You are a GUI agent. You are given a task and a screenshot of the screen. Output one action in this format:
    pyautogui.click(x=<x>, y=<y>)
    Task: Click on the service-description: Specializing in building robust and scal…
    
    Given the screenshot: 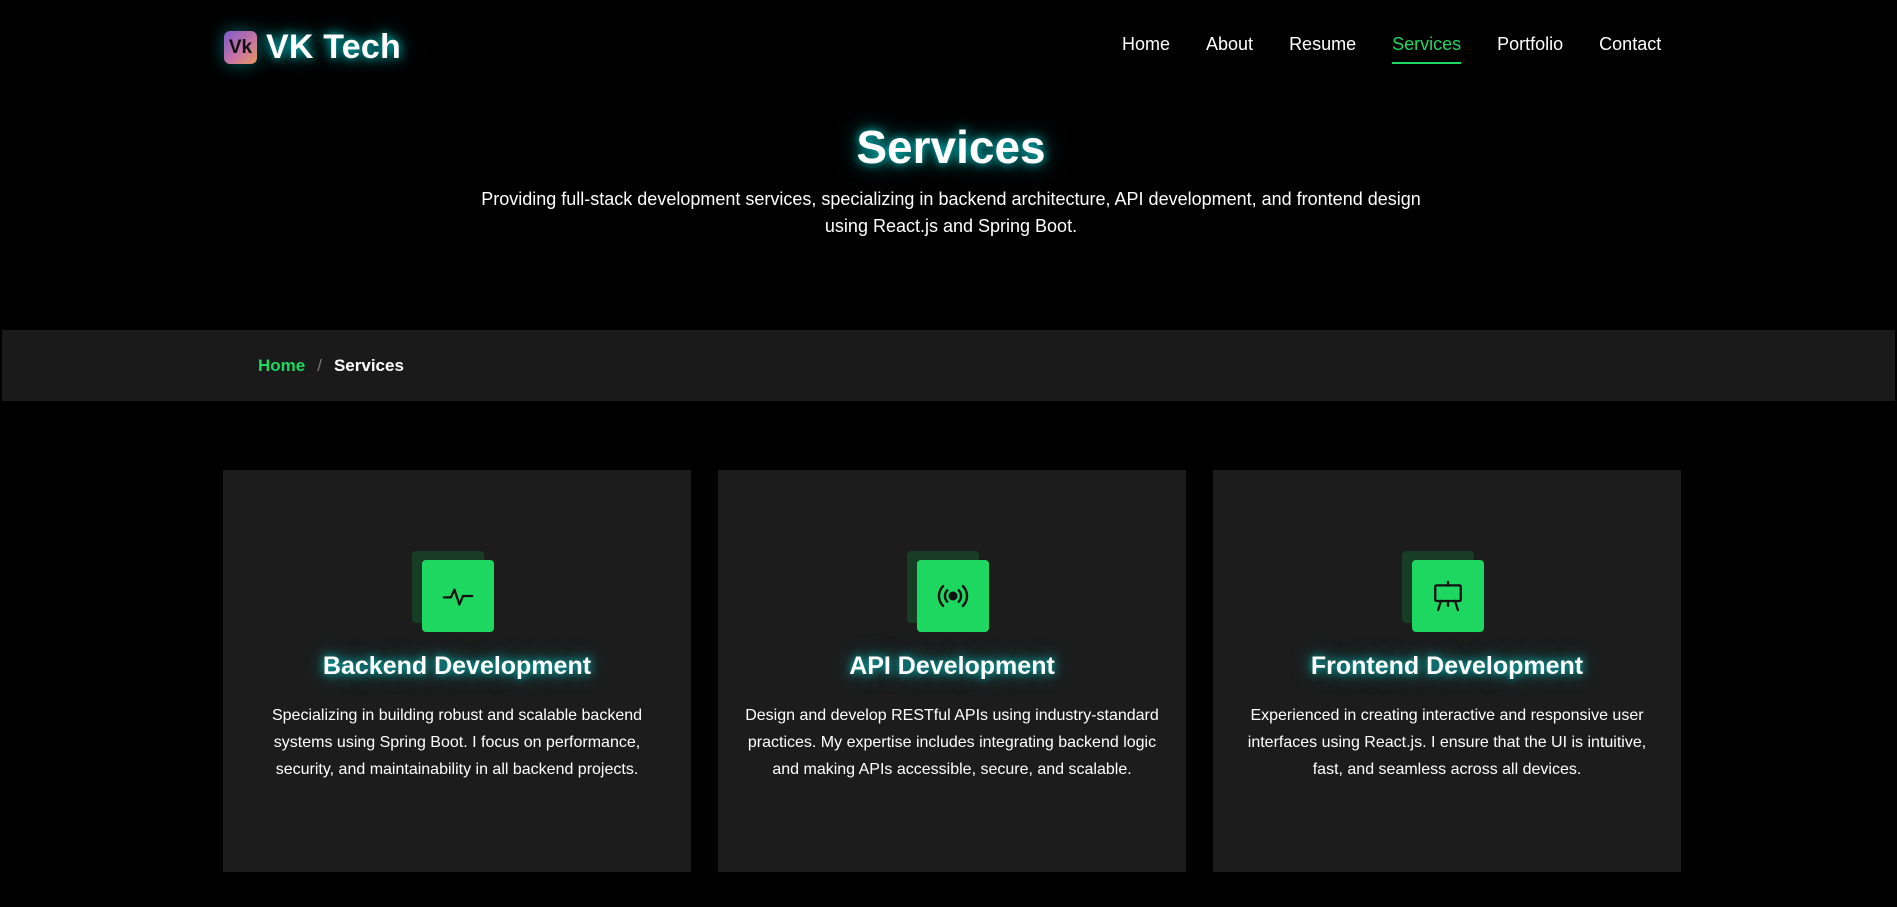 What is the action you would take?
    pyautogui.click(x=457, y=742)
    